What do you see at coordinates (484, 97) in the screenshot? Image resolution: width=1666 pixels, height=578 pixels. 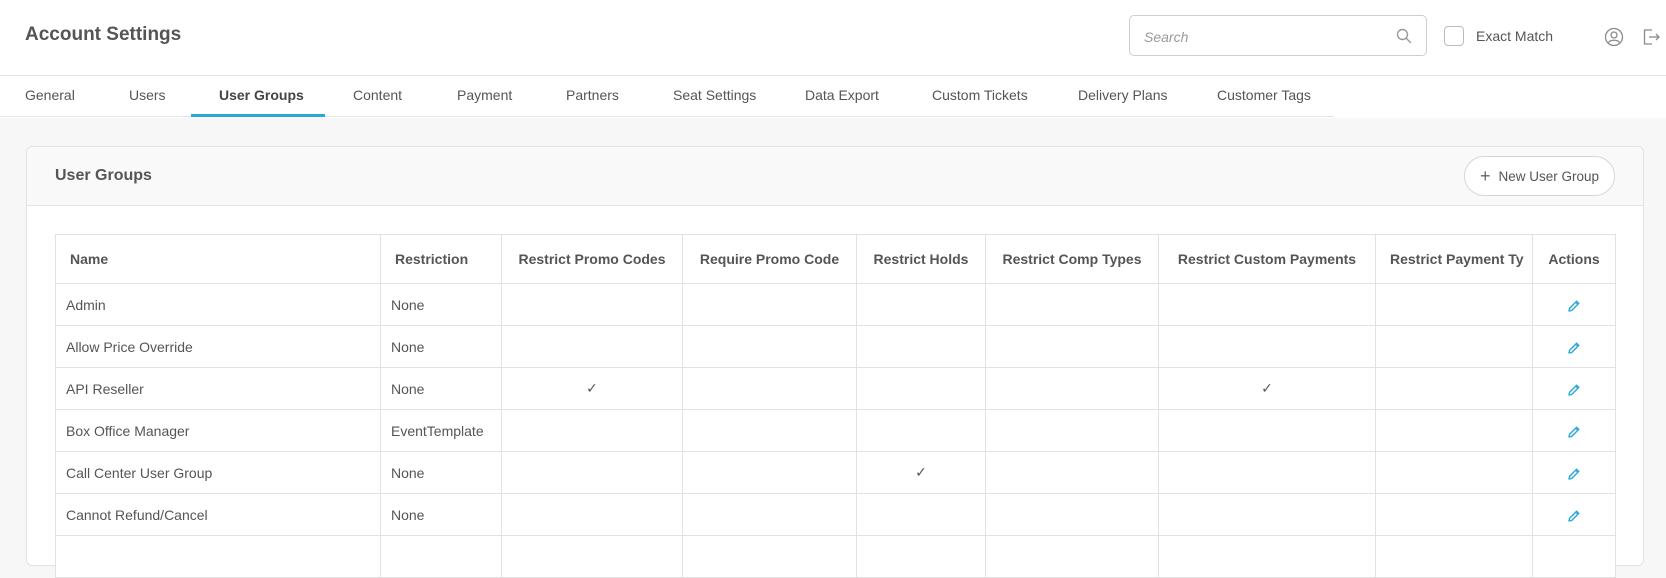 I see `tab-payment: Payment` at bounding box center [484, 97].